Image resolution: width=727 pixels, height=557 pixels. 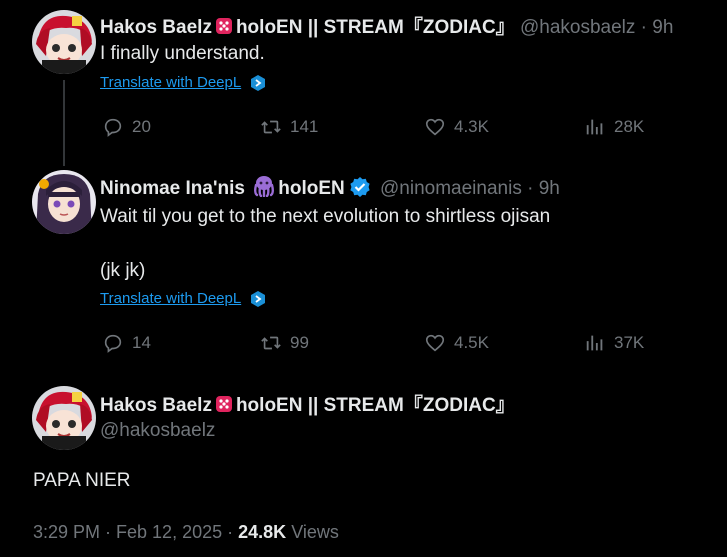 I want to click on main-tweet-header: Hakos Baelz holoEN || STREAM『ZODIAC』, so click(x=307, y=405).